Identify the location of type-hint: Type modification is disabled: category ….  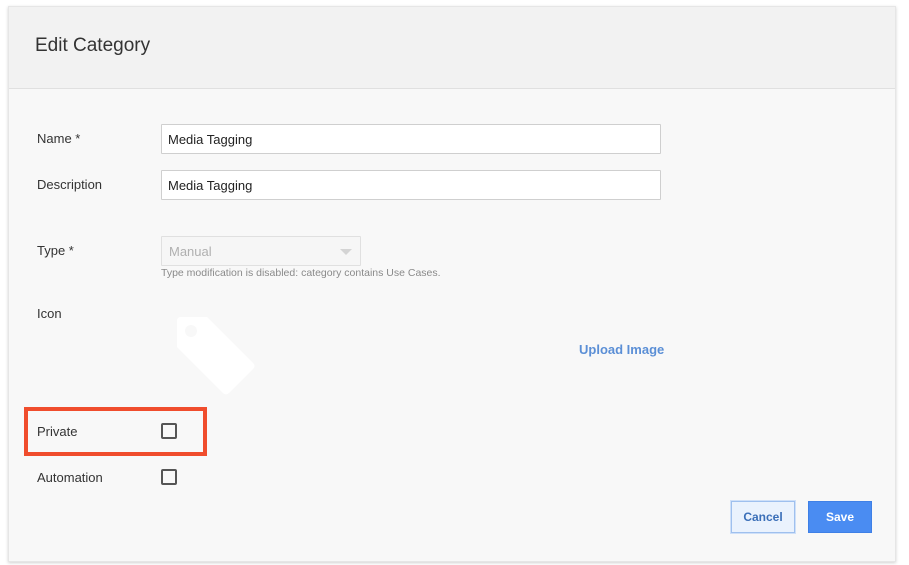
(301, 273).